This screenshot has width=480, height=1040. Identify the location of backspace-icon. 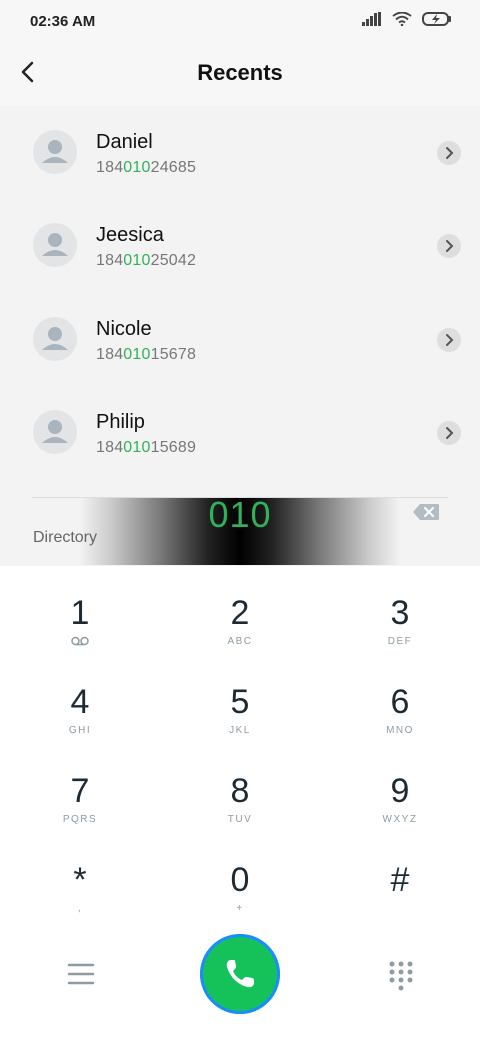
(426, 512).